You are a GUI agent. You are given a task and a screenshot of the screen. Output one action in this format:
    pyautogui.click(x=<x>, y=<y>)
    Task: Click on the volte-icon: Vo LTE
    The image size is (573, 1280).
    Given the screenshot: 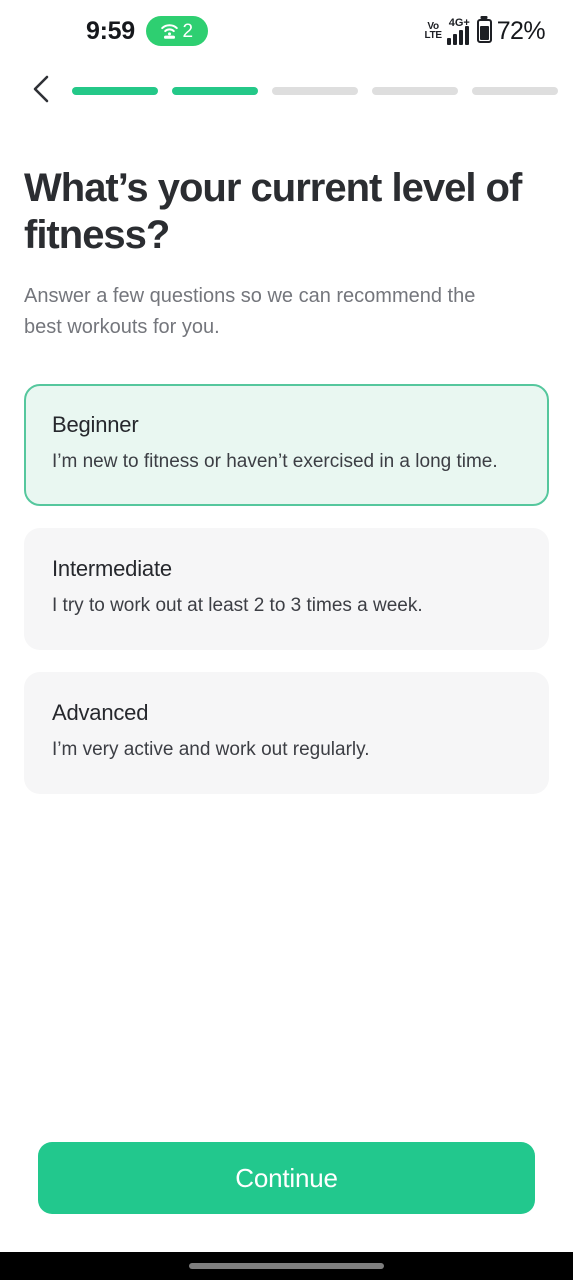 What is the action you would take?
    pyautogui.click(x=433, y=31)
    